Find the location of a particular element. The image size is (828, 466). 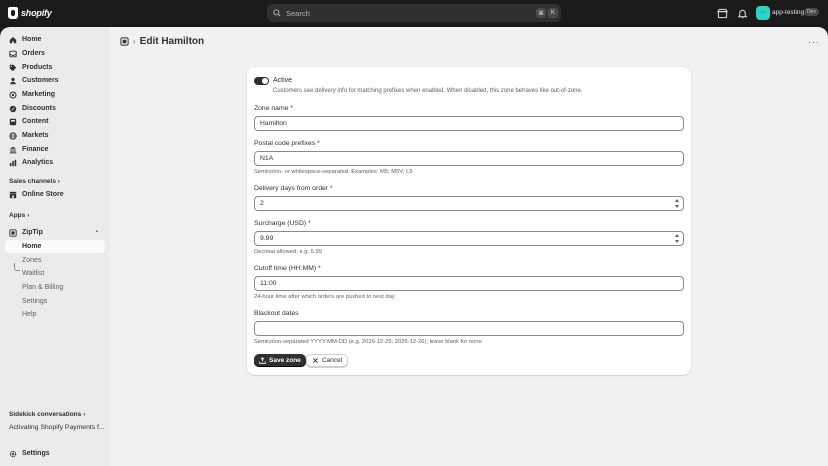

gear-icon is located at coordinates (13, 453).